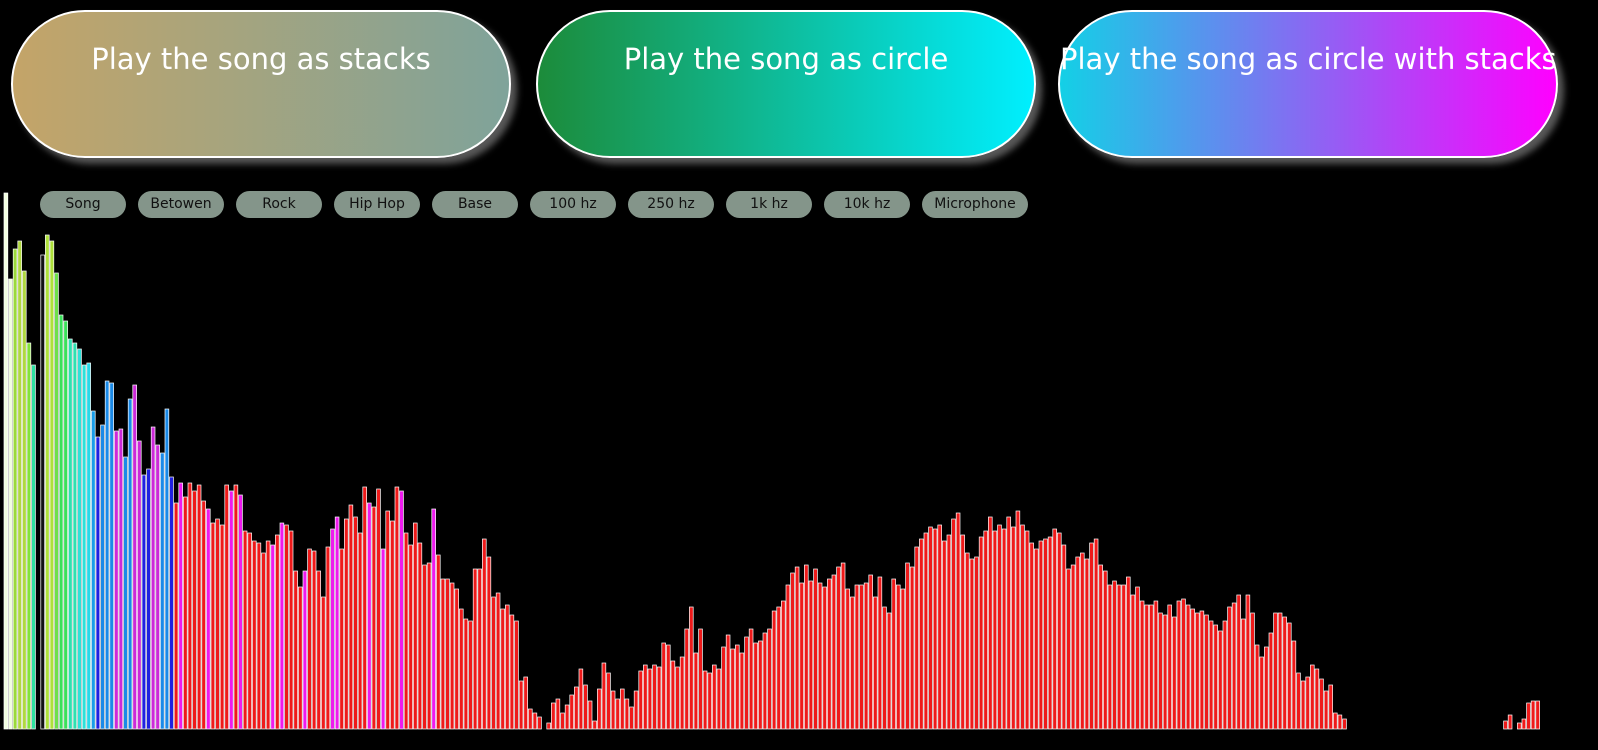 The image size is (1598, 750). I want to click on preset-1khz-button: 1k hz, so click(769, 204).